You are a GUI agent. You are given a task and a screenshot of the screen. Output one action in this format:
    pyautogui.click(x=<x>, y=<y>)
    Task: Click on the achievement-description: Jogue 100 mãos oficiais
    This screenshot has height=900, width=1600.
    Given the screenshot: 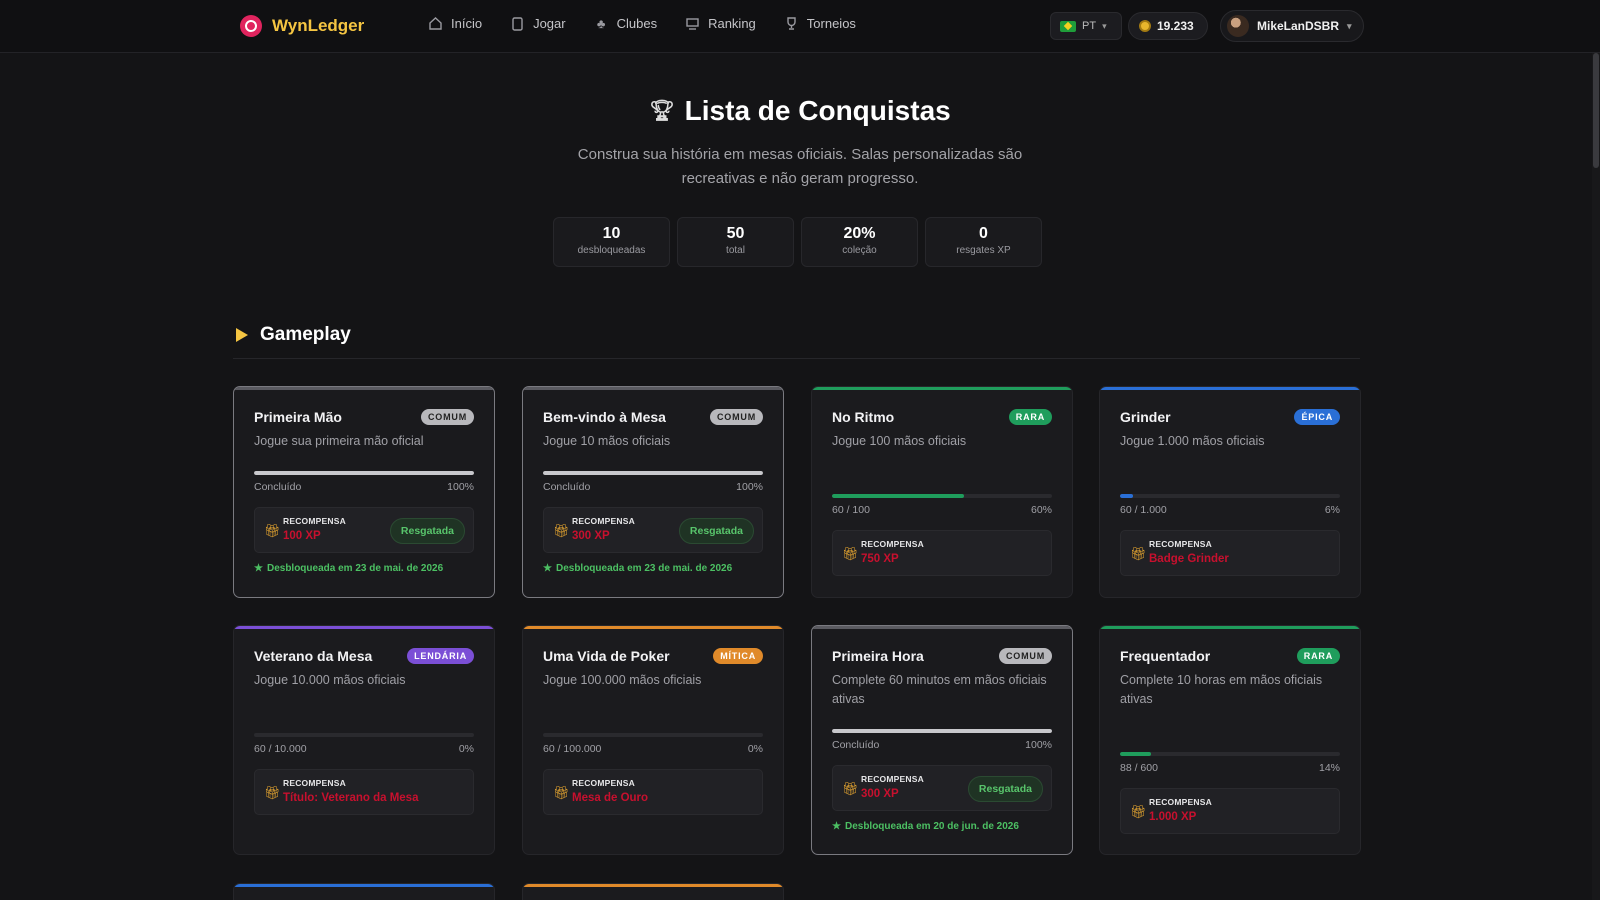 What is the action you would take?
    pyautogui.click(x=899, y=441)
    